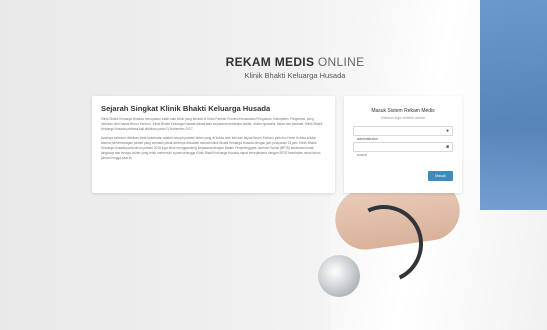 The width and height of the screenshot is (547, 330). I want to click on username-field: ●, so click(403, 134).